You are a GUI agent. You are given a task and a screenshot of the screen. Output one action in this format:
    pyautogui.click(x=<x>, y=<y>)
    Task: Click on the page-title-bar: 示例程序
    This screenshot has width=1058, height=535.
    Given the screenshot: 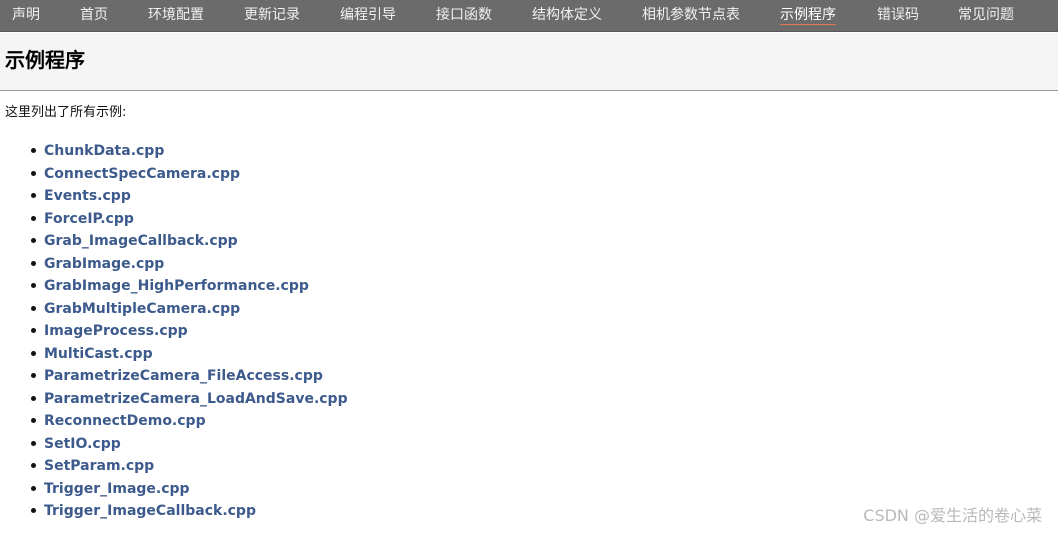 What is the action you would take?
    pyautogui.click(x=529, y=62)
    